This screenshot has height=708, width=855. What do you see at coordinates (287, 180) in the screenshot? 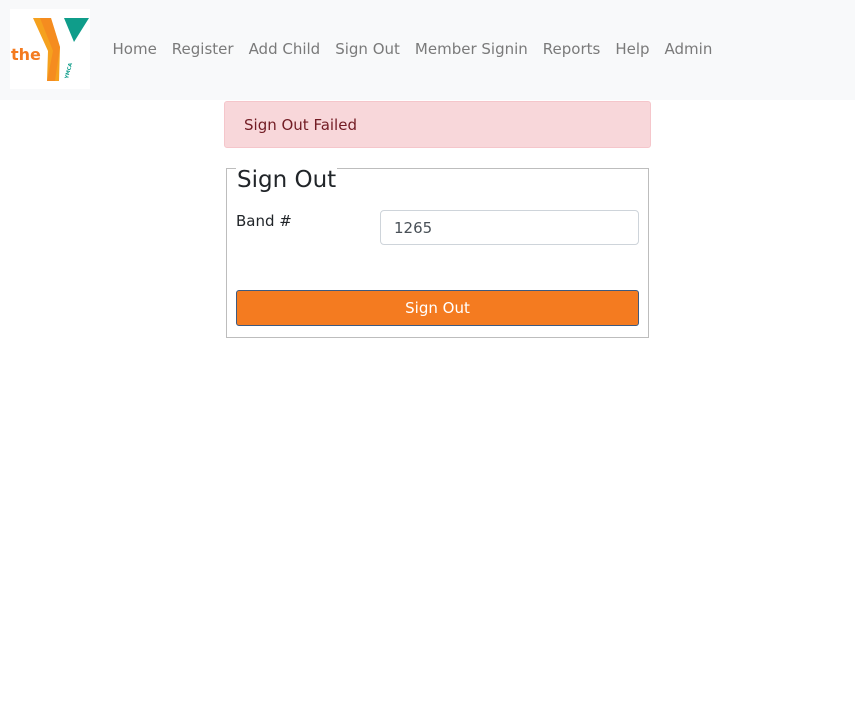
I see `form-legend: Sign Out` at bounding box center [287, 180].